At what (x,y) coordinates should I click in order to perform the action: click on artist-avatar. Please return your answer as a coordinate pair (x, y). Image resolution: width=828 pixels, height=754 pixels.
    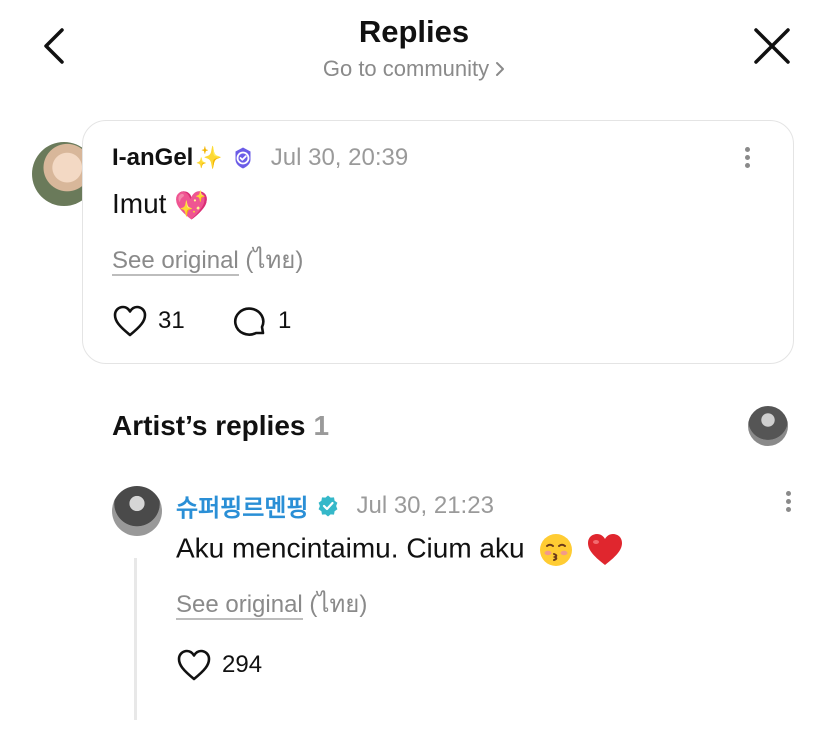
    Looking at the image, I should click on (137, 511).